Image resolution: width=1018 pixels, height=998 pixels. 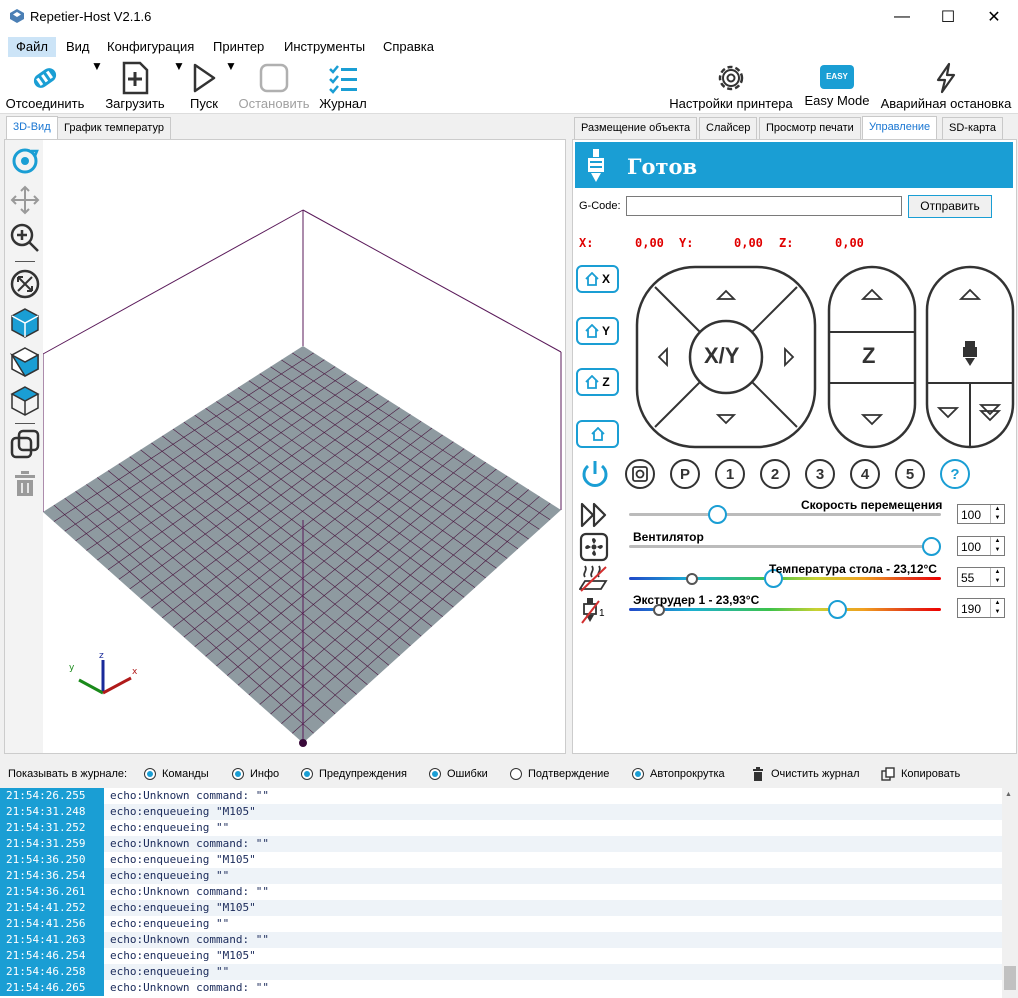 What do you see at coordinates (569, 774) in the screenshot?
I see `log-filter-label: Подтверждение` at bounding box center [569, 774].